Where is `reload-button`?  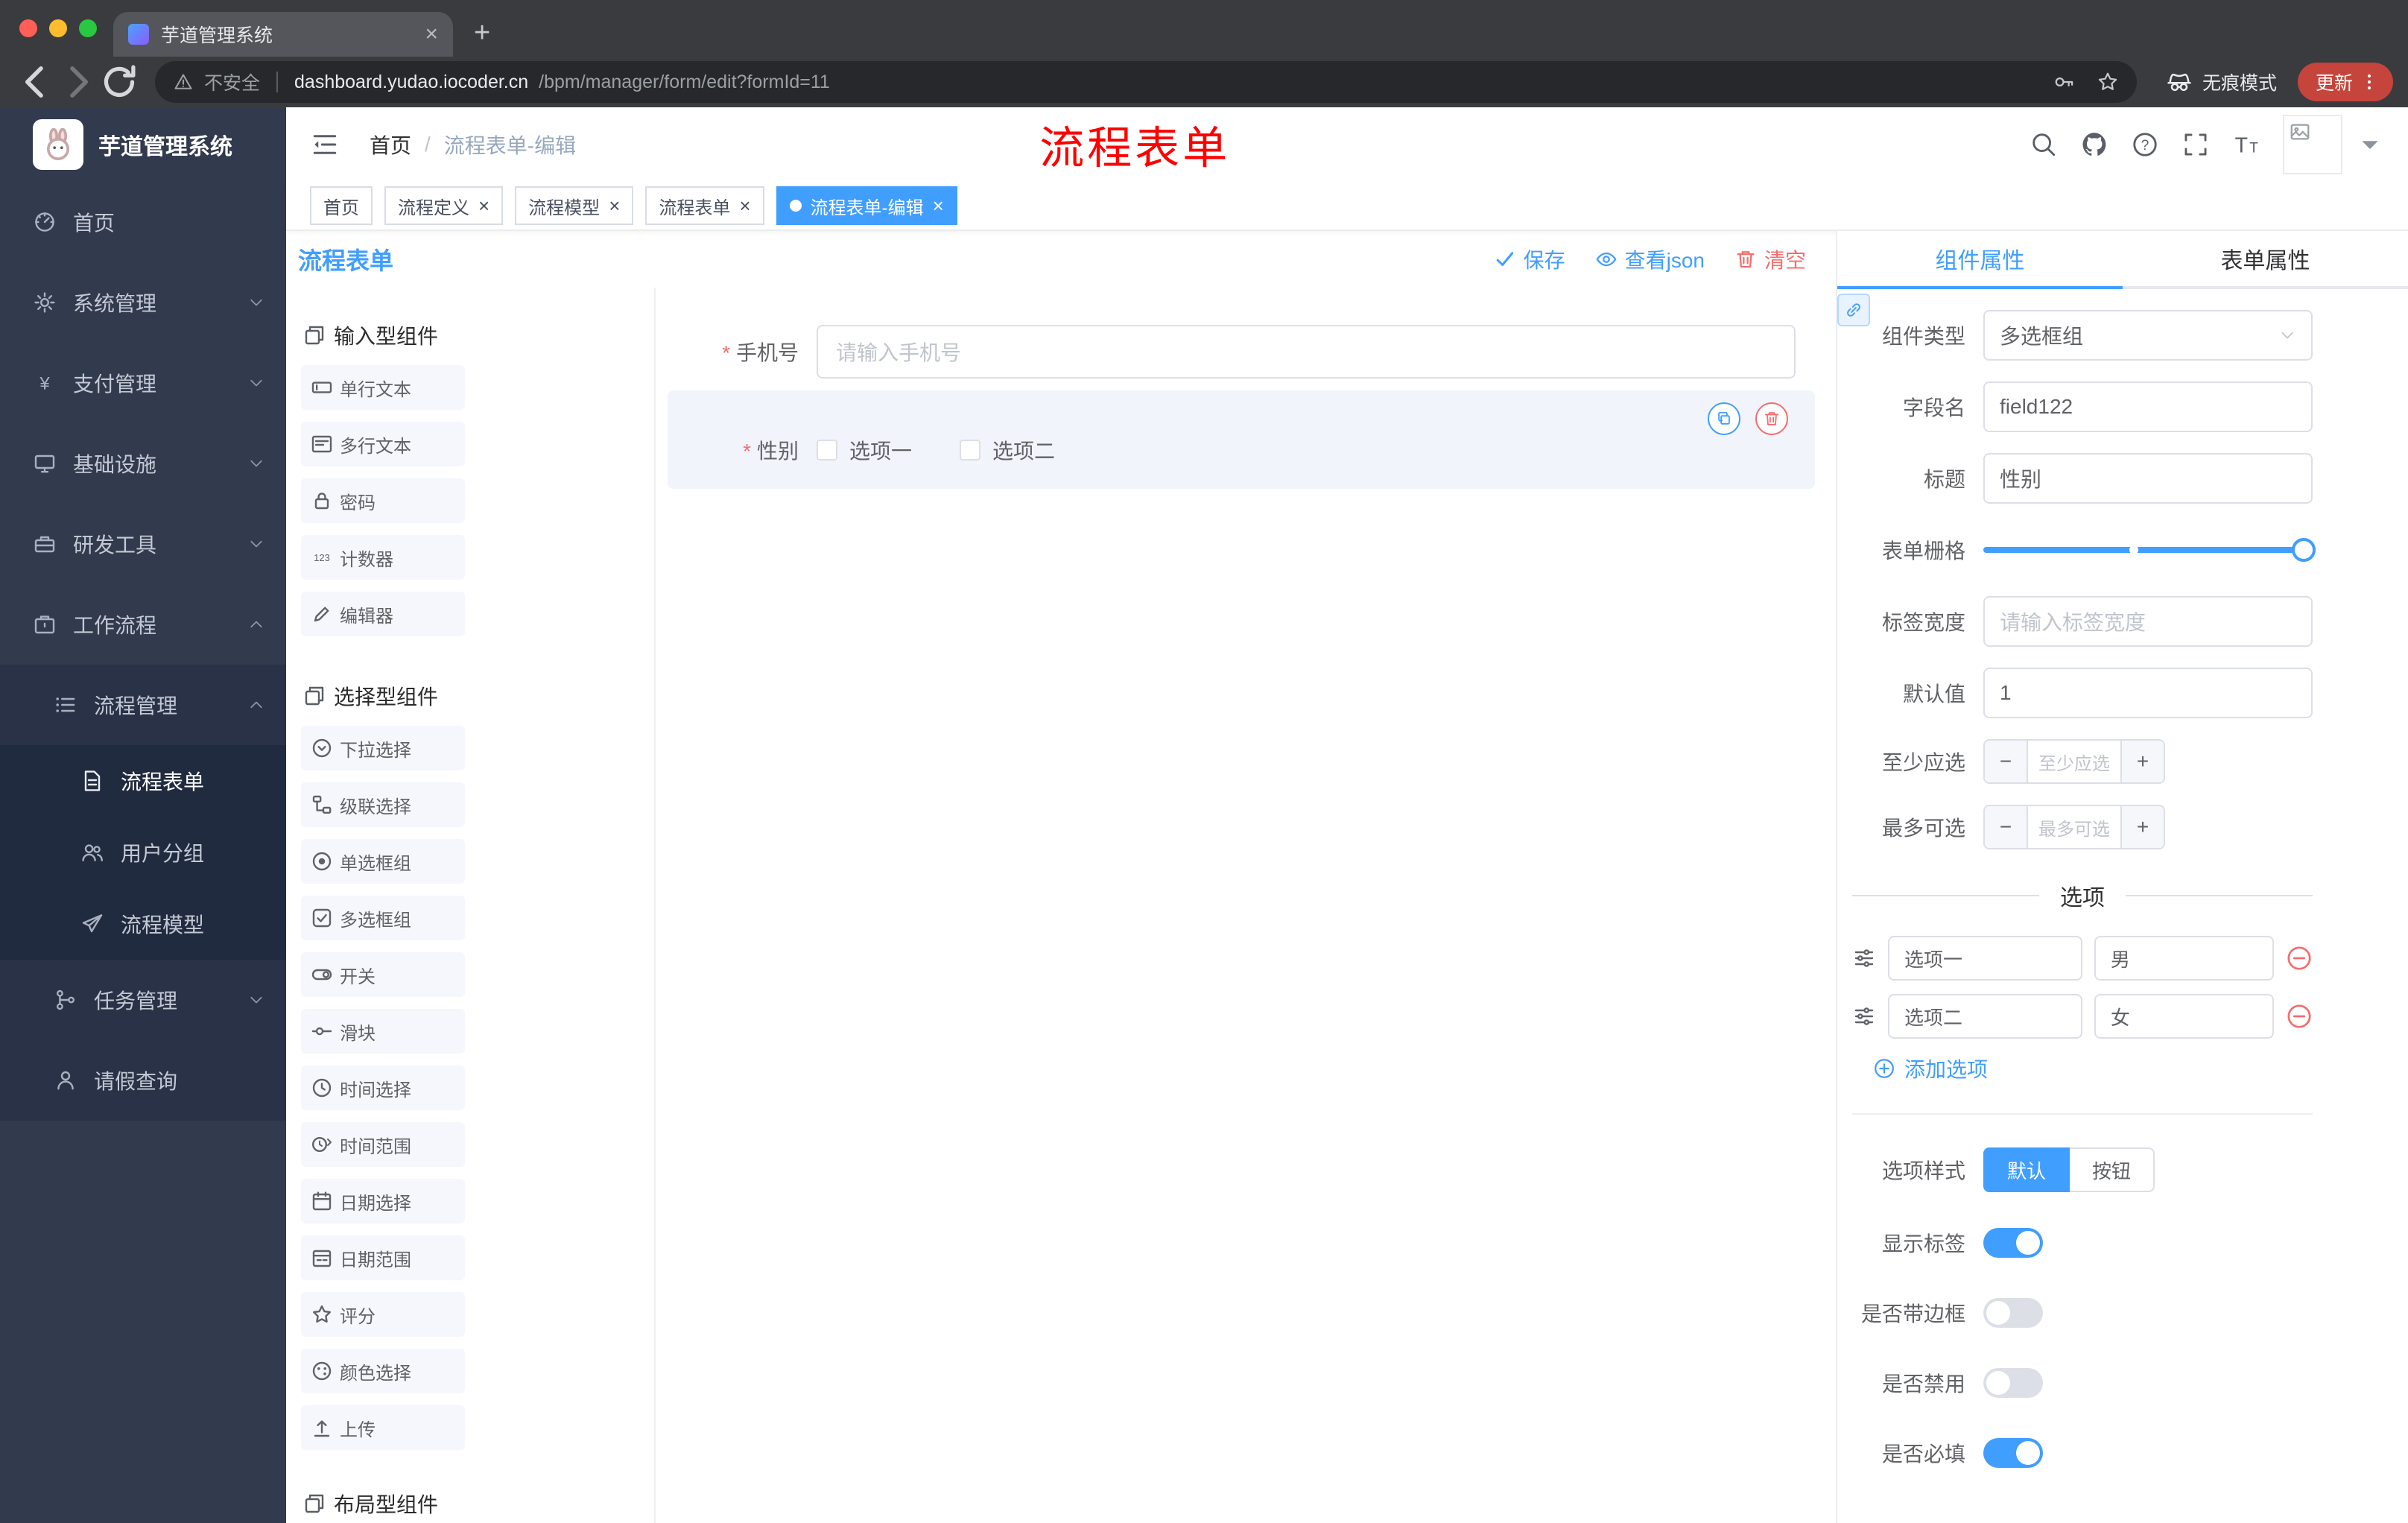
reload-button is located at coordinates (119, 82).